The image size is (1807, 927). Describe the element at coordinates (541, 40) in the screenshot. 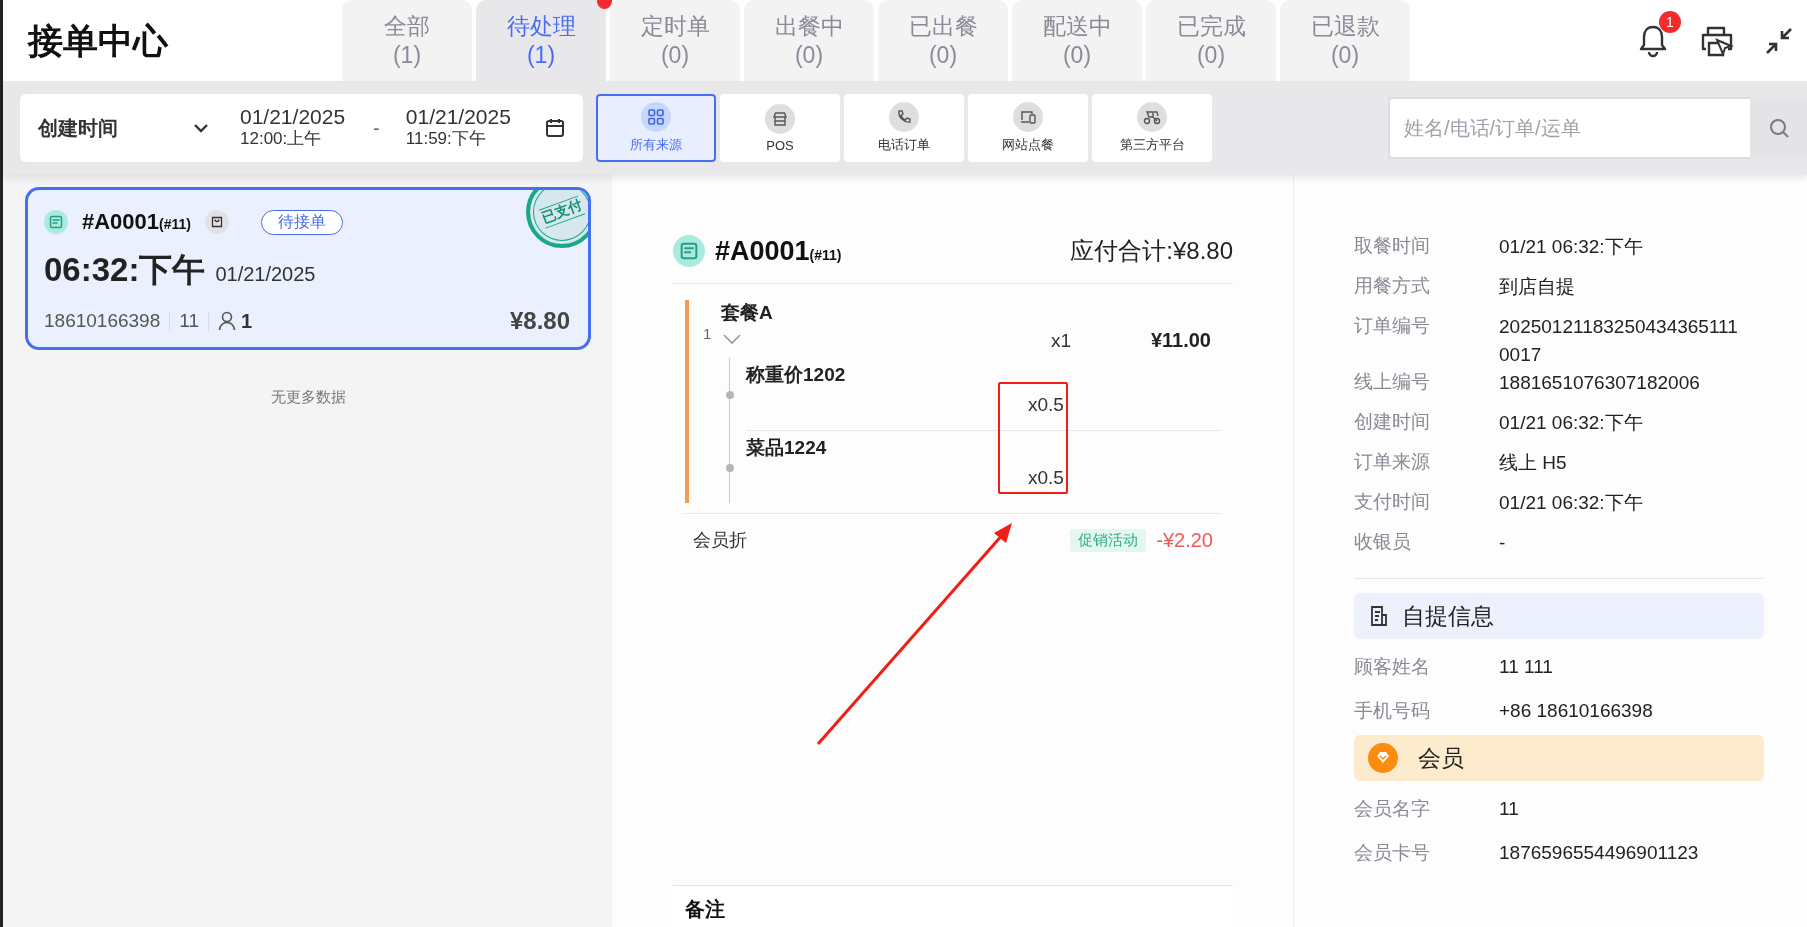

I see `status-tab: 待处理 (1)` at that location.